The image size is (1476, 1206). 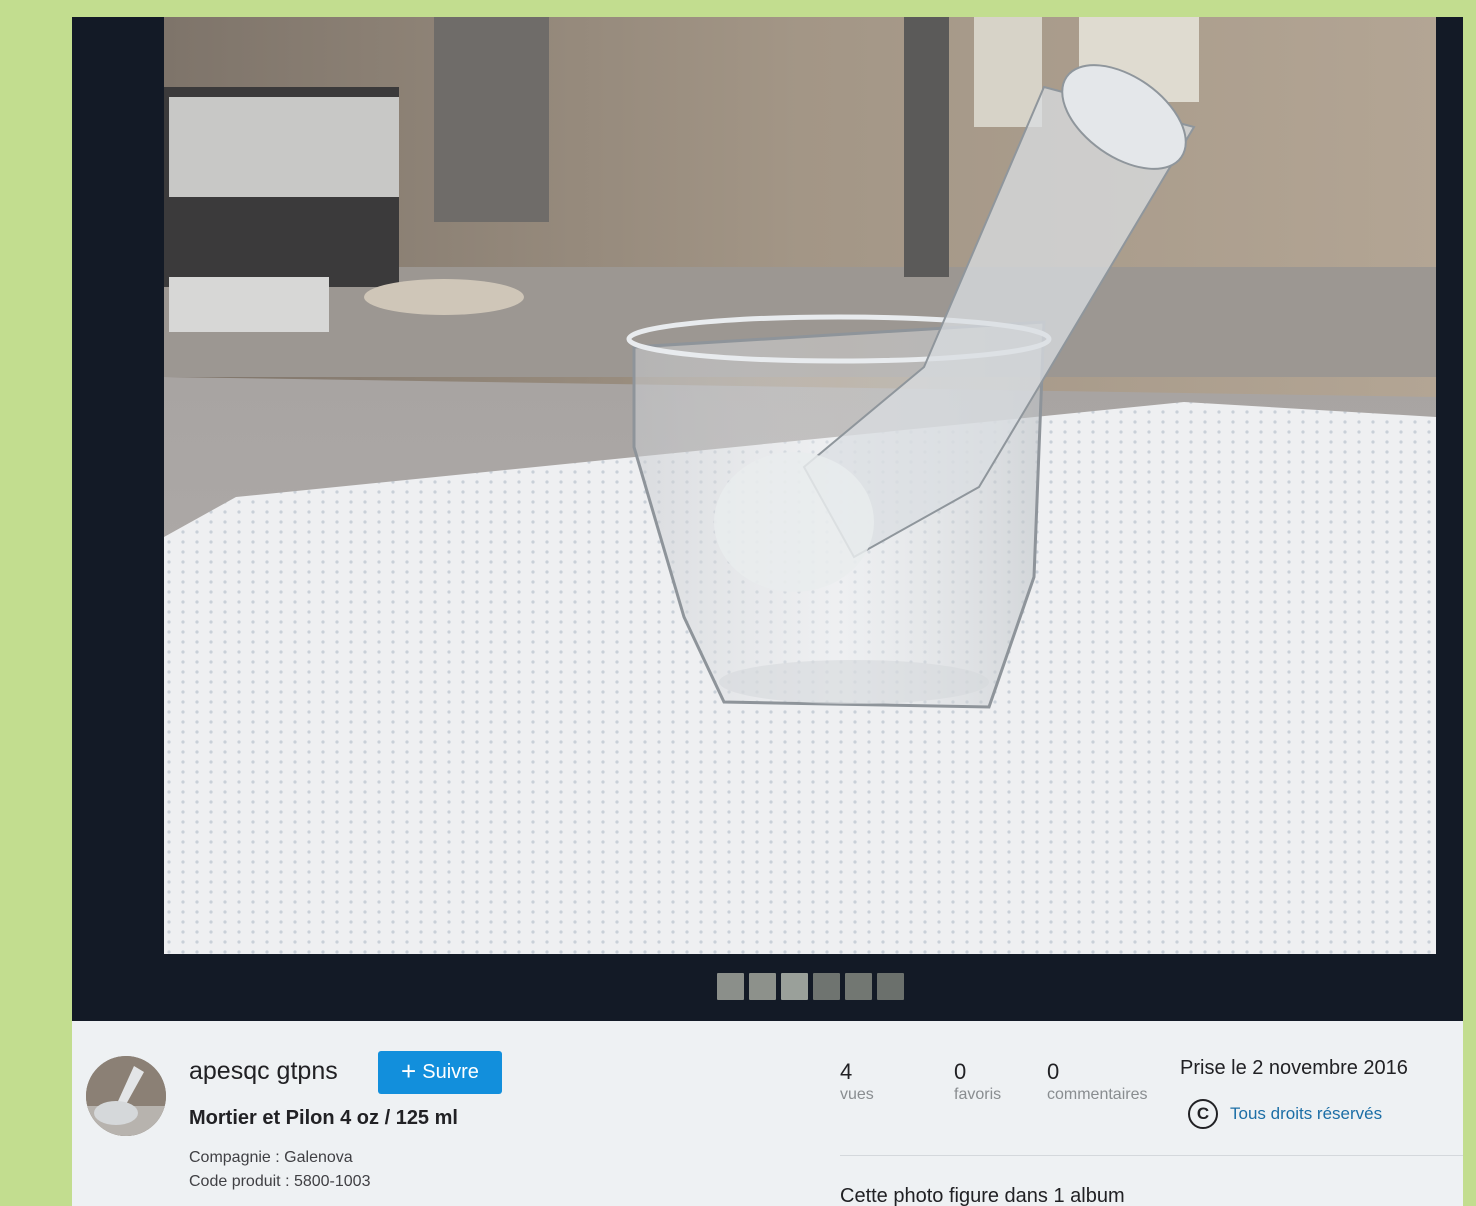 I want to click on stat-views: 4 vues, so click(x=857, y=1083).